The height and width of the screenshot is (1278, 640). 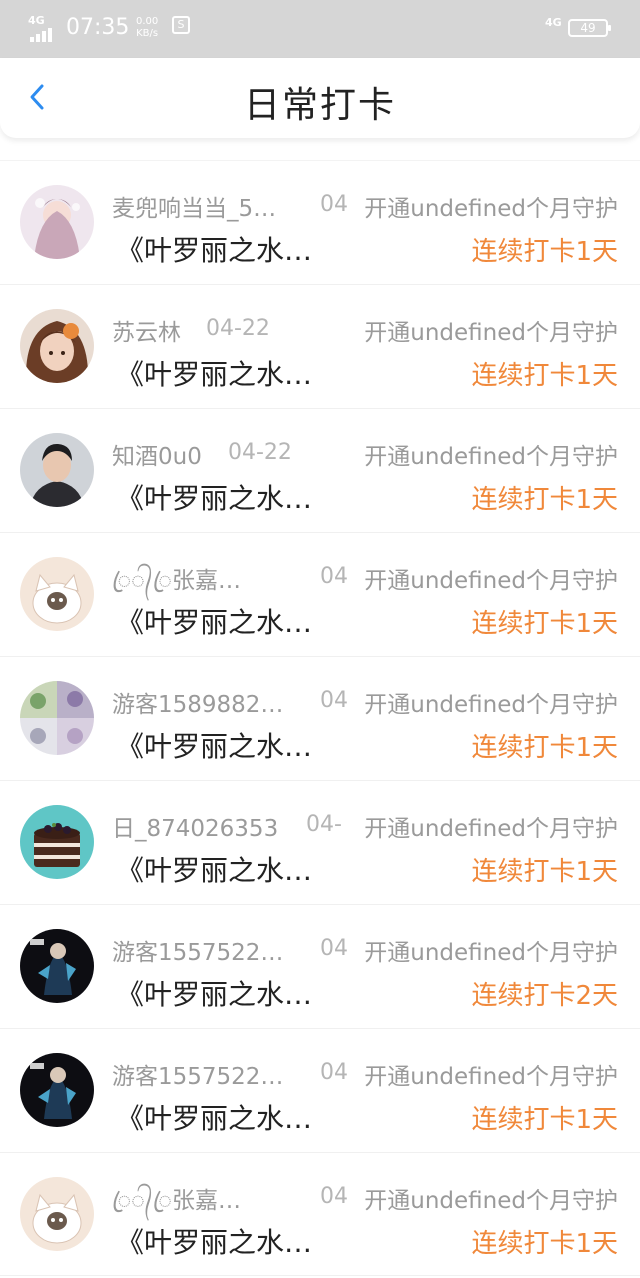 I want to click on page-header: 日常打卡, so click(x=320, y=98).